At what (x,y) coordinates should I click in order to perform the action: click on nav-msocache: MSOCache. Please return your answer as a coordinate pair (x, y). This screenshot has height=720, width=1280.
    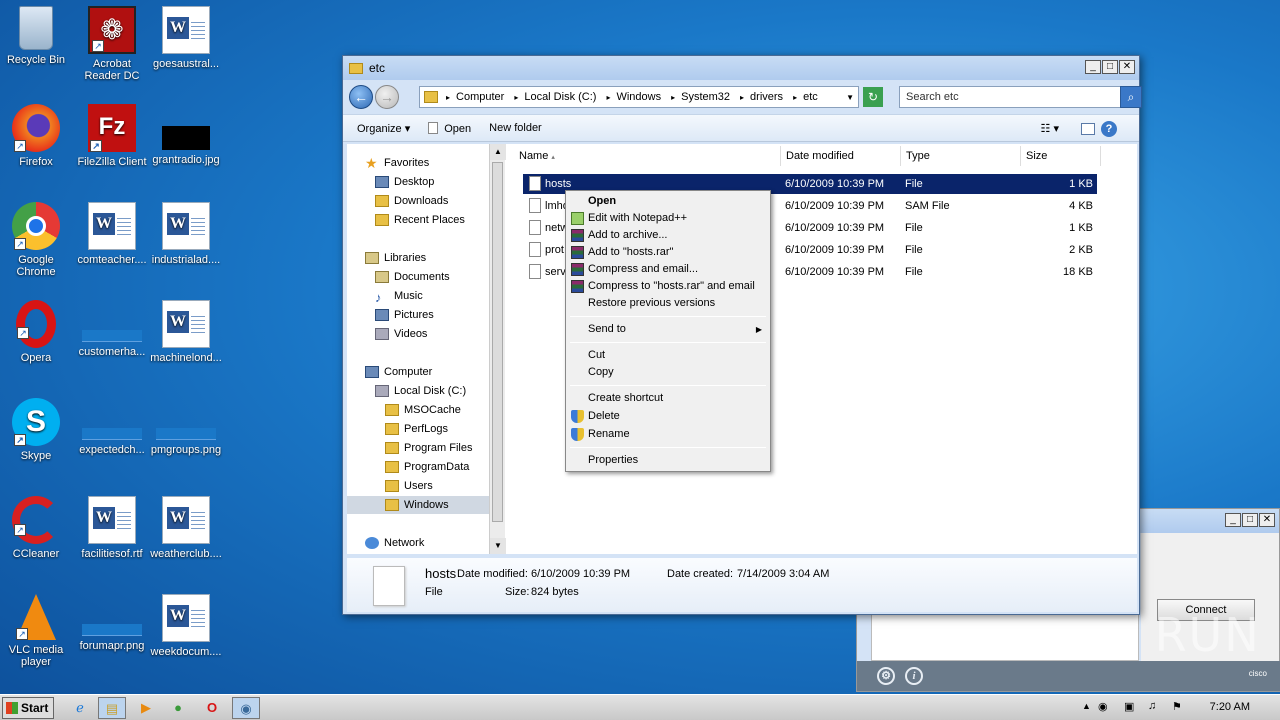
    Looking at the image, I should click on (423, 410).